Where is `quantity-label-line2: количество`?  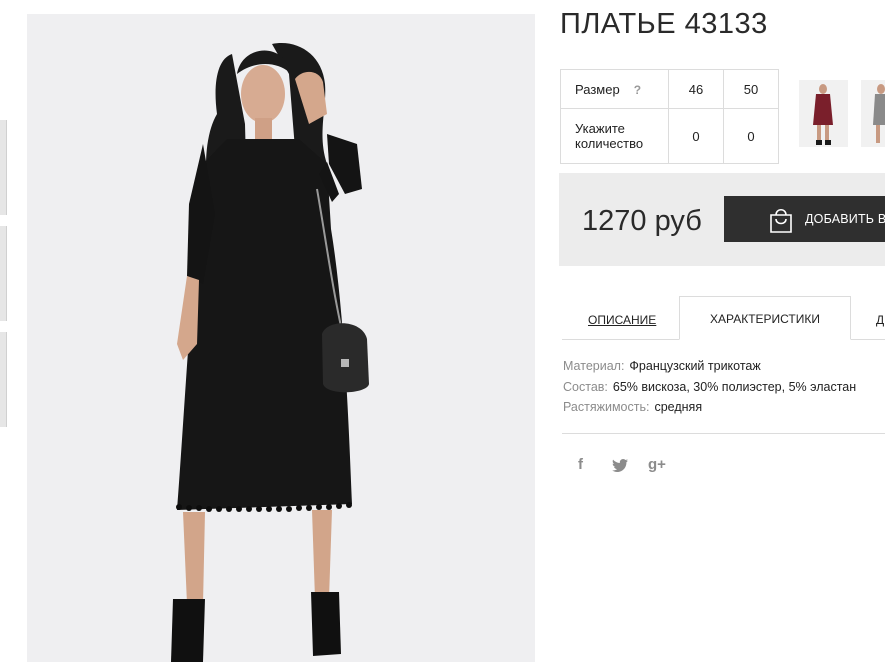 quantity-label-line2: количество is located at coordinates (609, 143).